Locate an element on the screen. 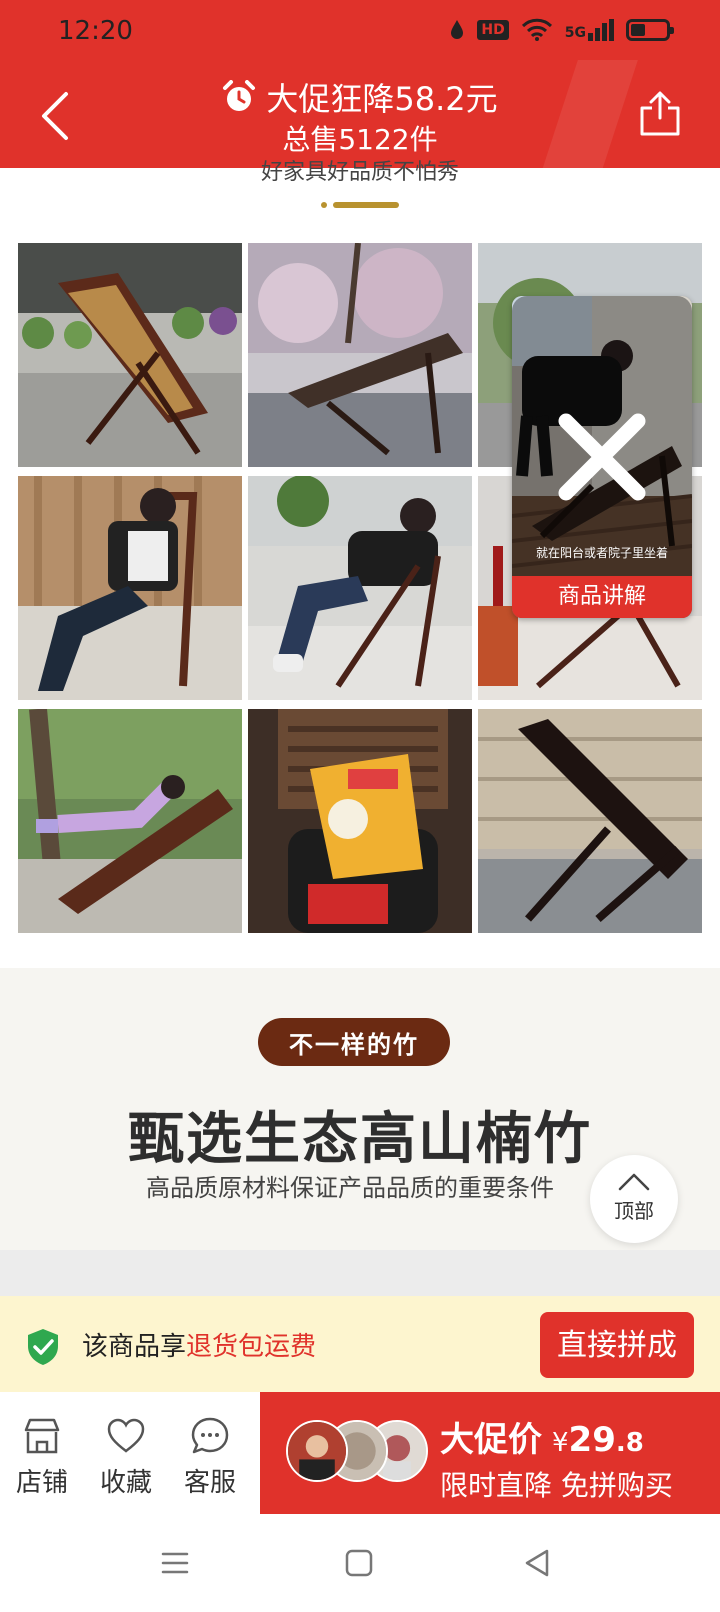  product-explanation-button: 商品讲解 is located at coordinates (602, 597).